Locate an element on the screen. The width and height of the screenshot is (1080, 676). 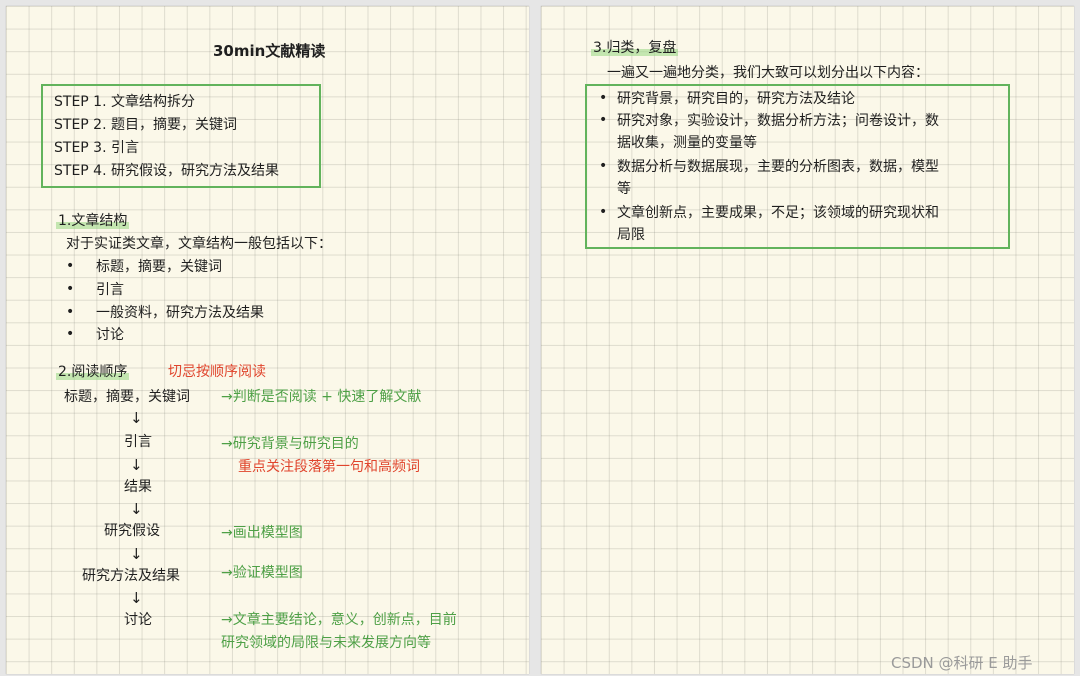
summary-item-cont: 局限 is located at coordinates (631, 235).